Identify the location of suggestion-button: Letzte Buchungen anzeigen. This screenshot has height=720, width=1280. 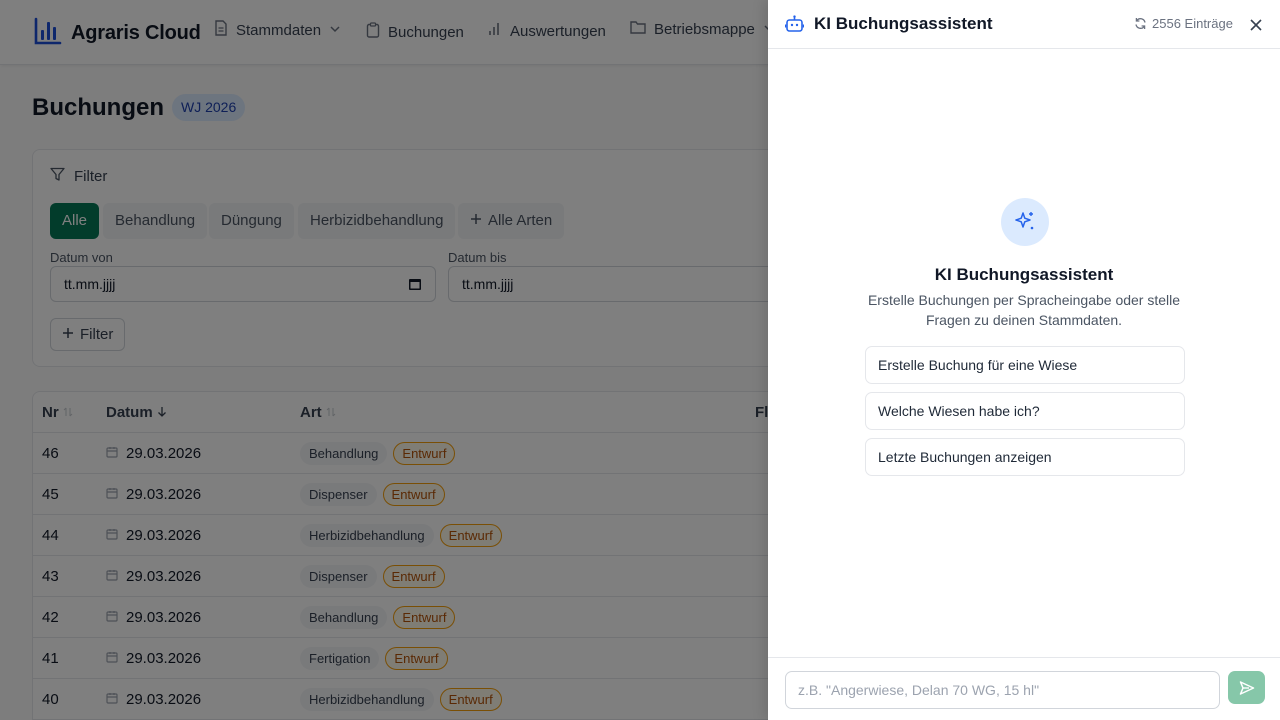
(1025, 457).